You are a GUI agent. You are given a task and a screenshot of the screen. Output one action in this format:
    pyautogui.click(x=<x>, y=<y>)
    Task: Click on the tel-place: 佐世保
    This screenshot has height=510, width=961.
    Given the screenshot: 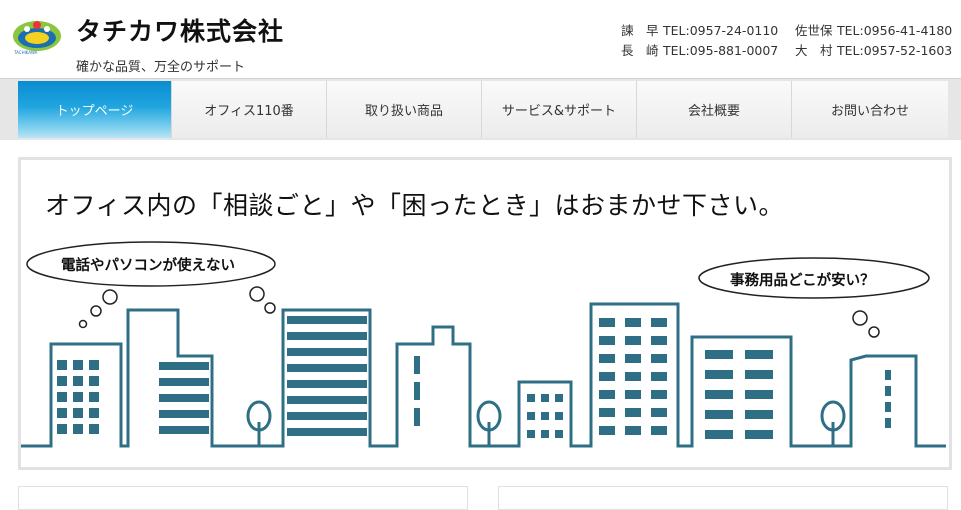 What is the action you would take?
    pyautogui.click(x=814, y=30)
    